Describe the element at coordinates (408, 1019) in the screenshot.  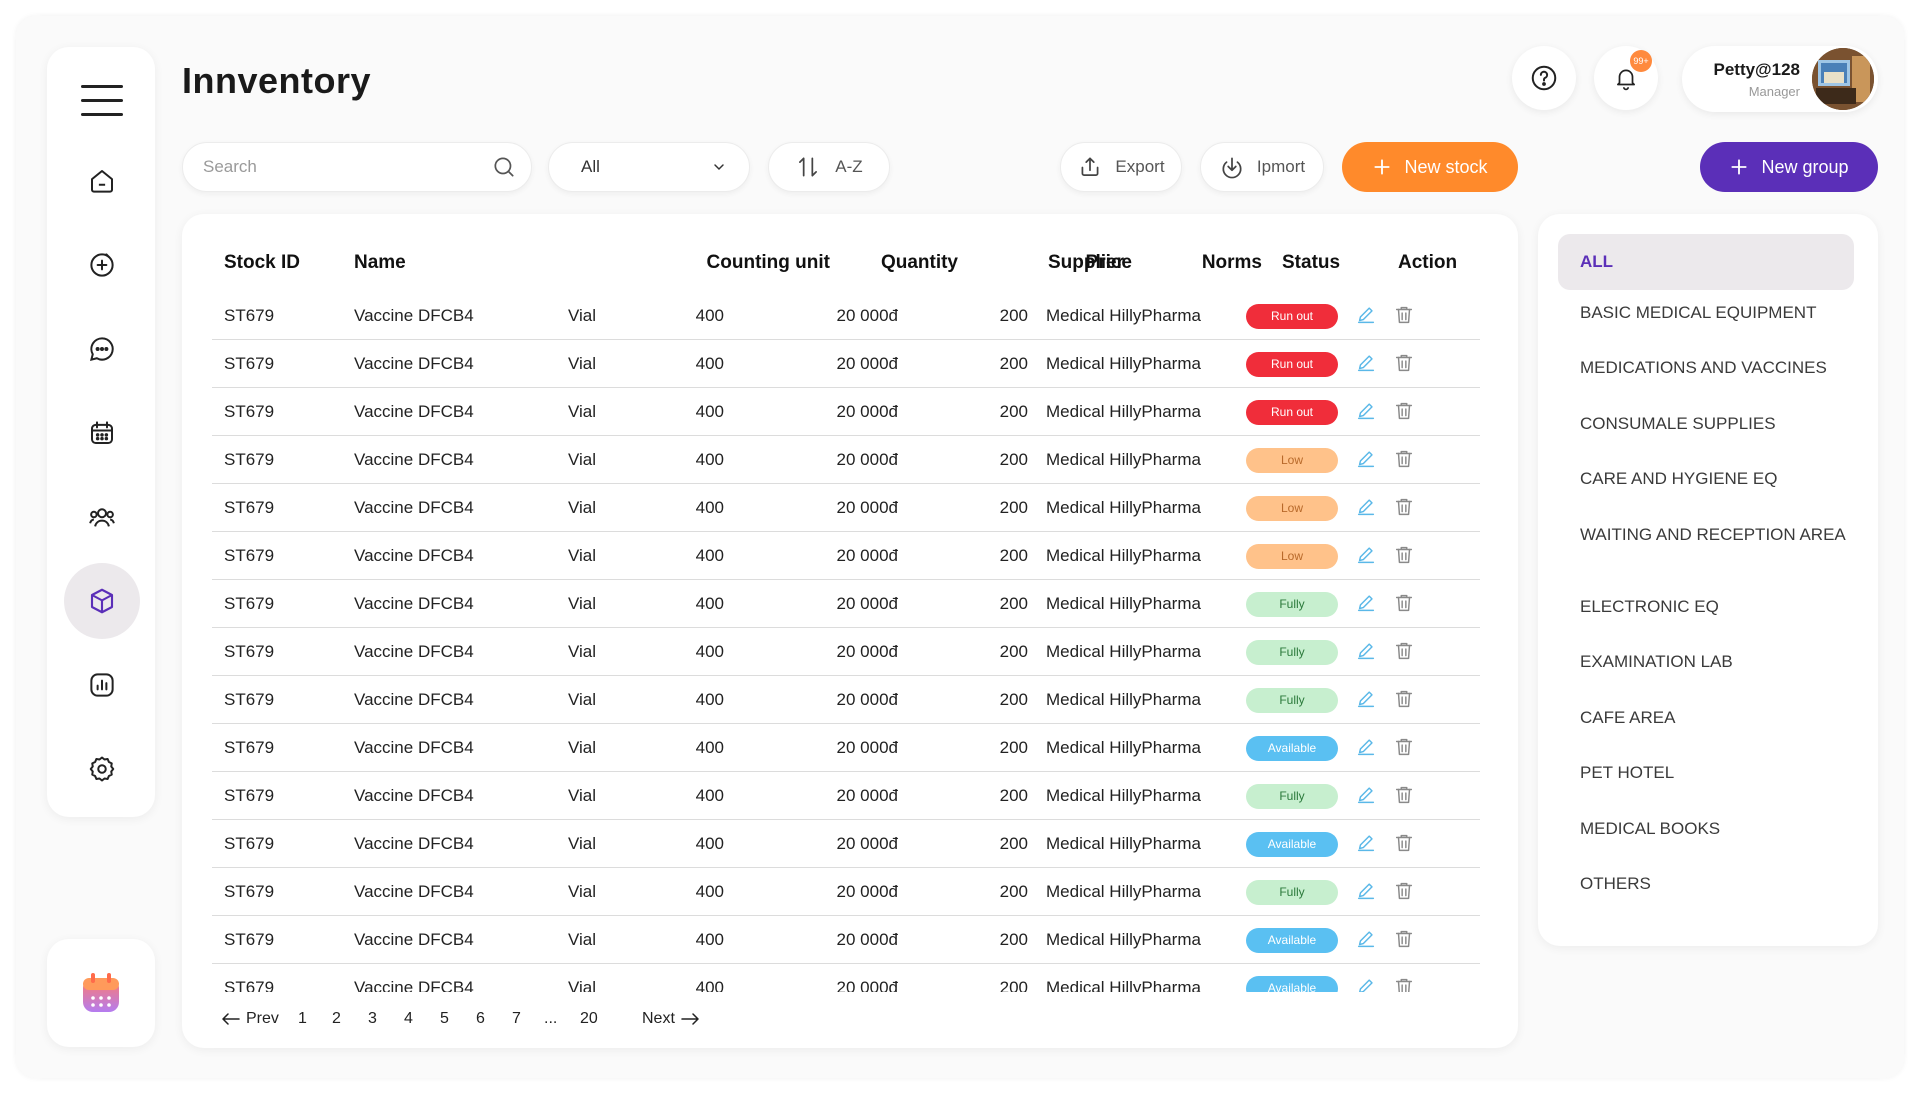
I see `page-4-button: 4` at that location.